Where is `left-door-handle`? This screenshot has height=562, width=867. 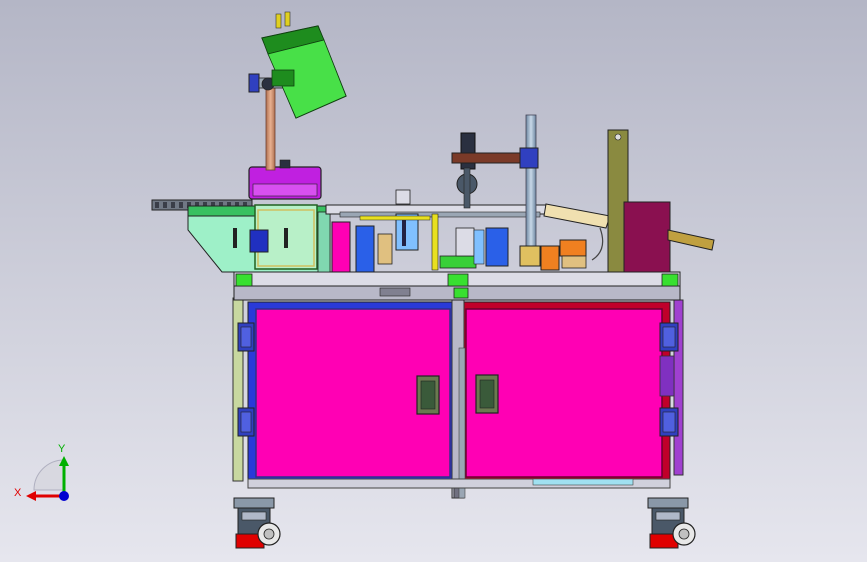 left-door-handle is located at coordinates (428, 395).